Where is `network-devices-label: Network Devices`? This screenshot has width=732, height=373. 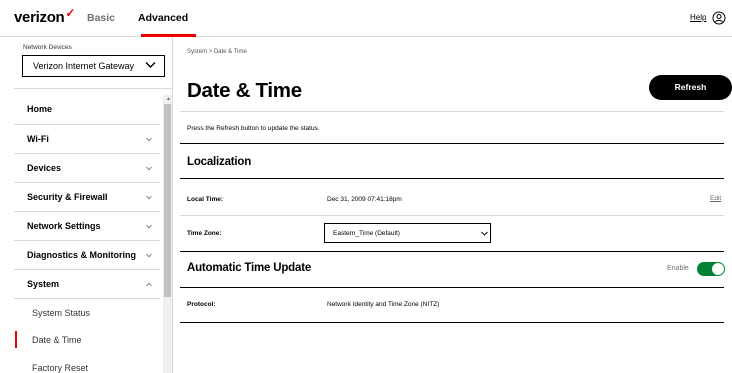
network-devices-label: Network Devices is located at coordinates (47, 47).